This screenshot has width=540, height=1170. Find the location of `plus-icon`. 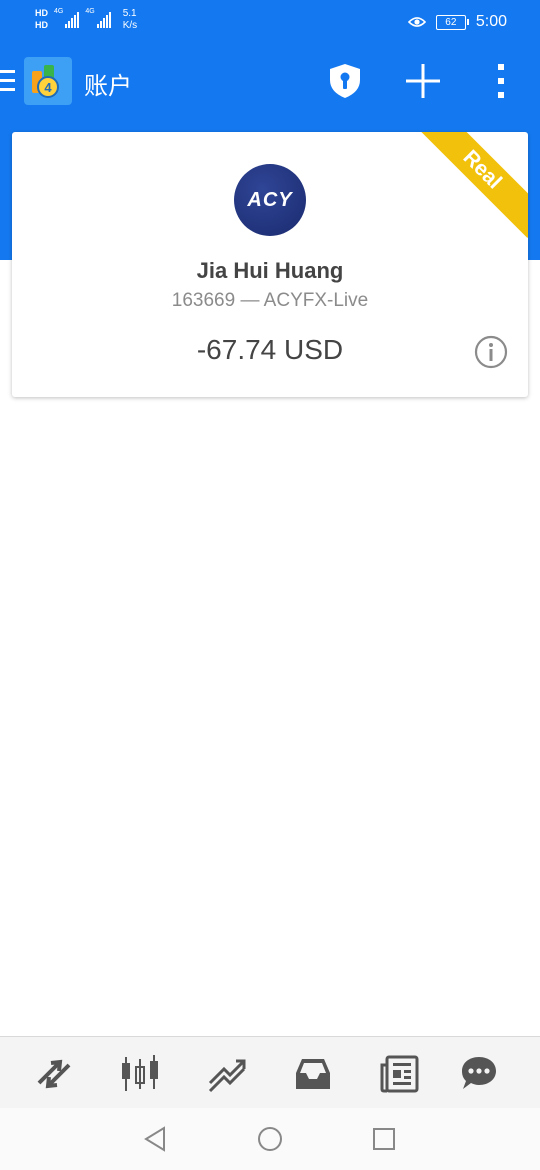

plus-icon is located at coordinates (423, 81).